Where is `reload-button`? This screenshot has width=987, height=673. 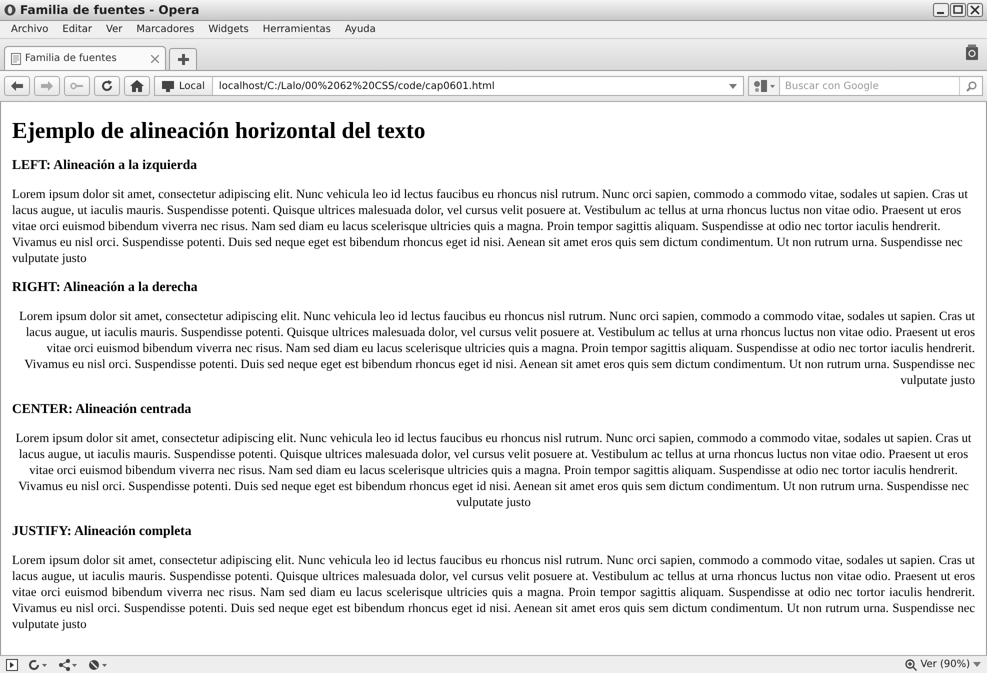
reload-button is located at coordinates (107, 86).